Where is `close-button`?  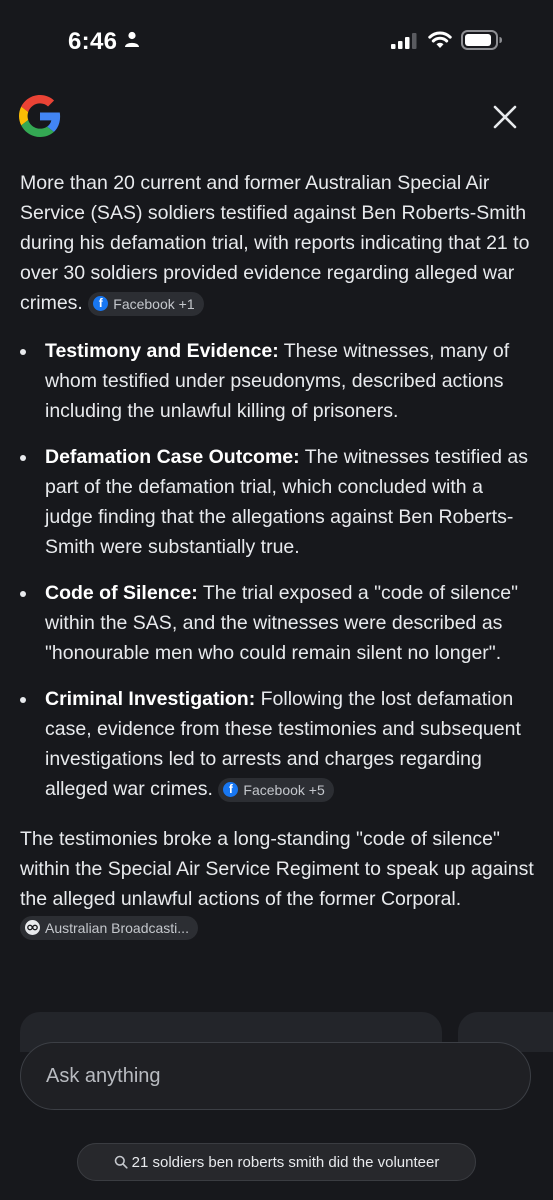 close-button is located at coordinates (505, 117).